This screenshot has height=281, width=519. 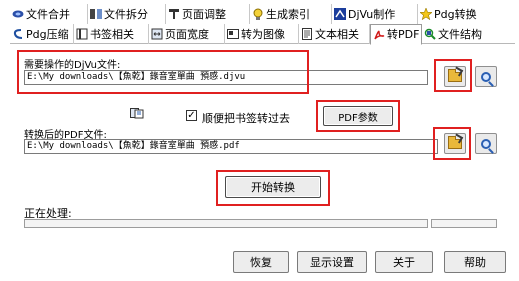 I want to click on bookmark-checkbox-label: 顺便把书签转过去, so click(x=246, y=118).